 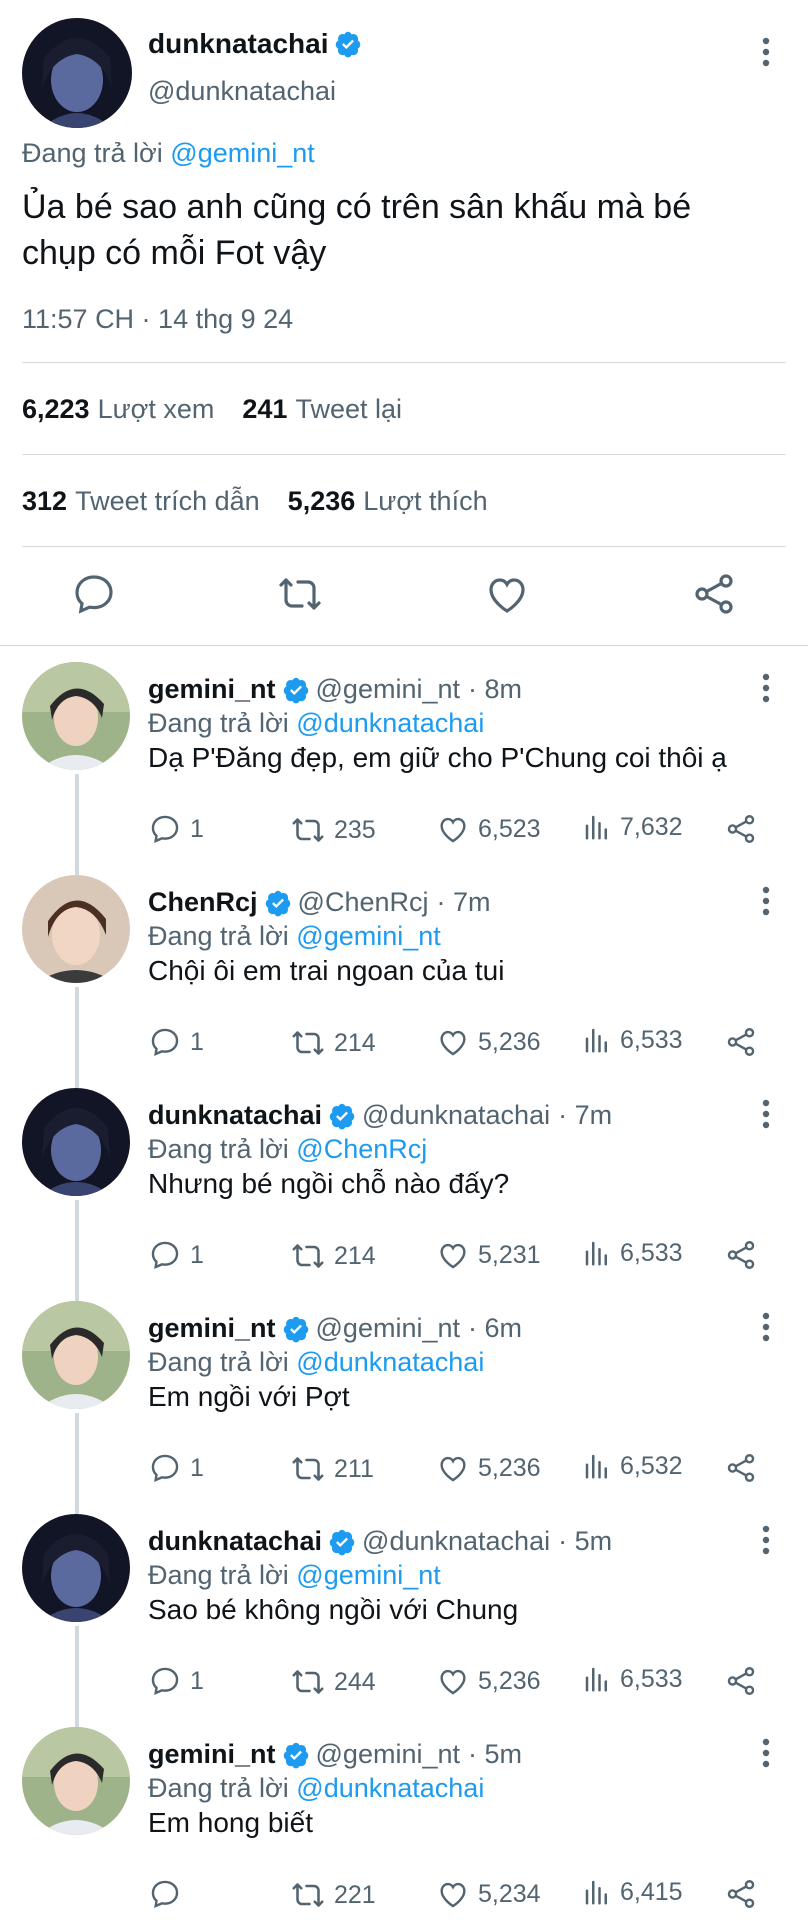 What do you see at coordinates (363, 902) in the screenshot?
I see `reply-author-handle: @ChenRcj` at bounding box center [363, 902].